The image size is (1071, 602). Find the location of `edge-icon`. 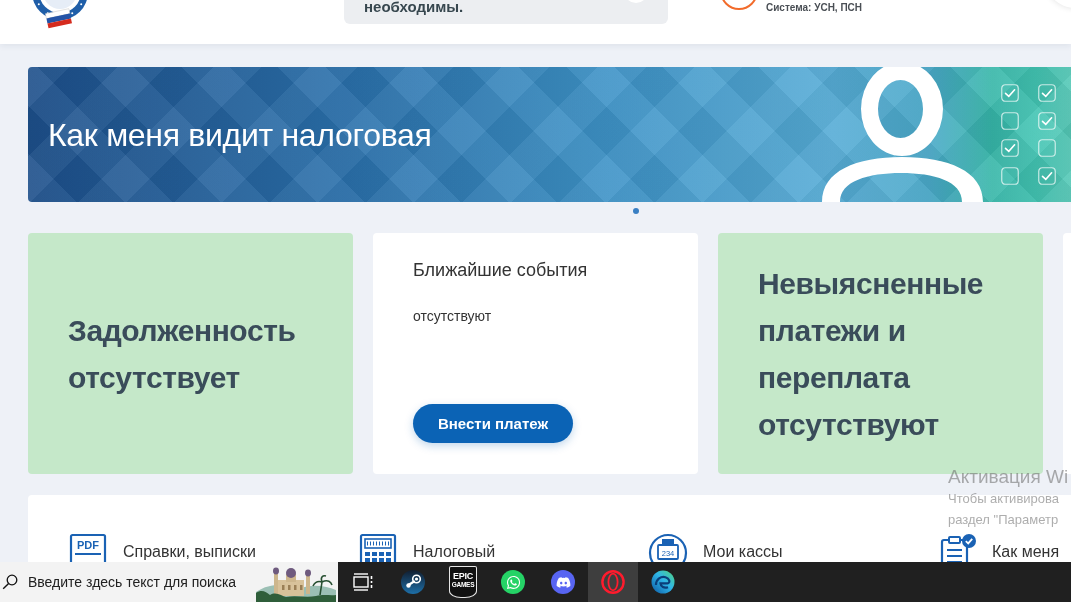

edge-icon is located at coordinates (663, 582).